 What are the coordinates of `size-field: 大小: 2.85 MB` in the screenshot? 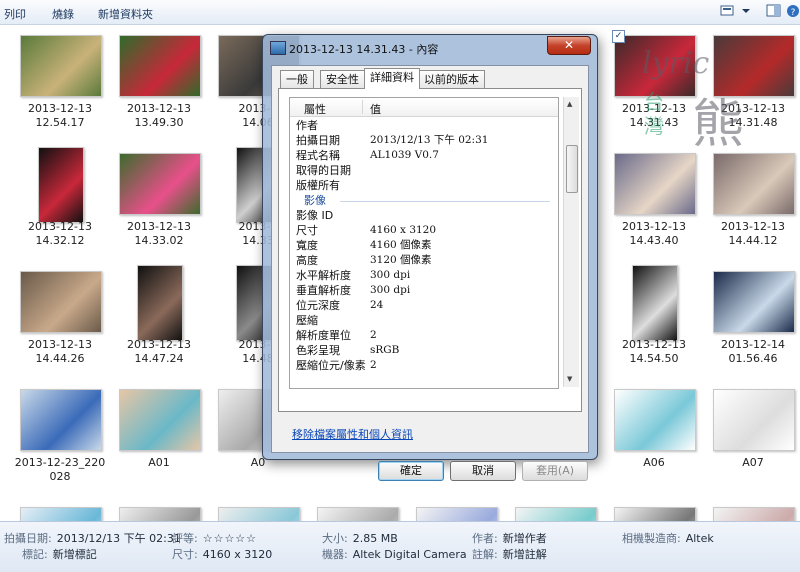 It's located at (360, 538).